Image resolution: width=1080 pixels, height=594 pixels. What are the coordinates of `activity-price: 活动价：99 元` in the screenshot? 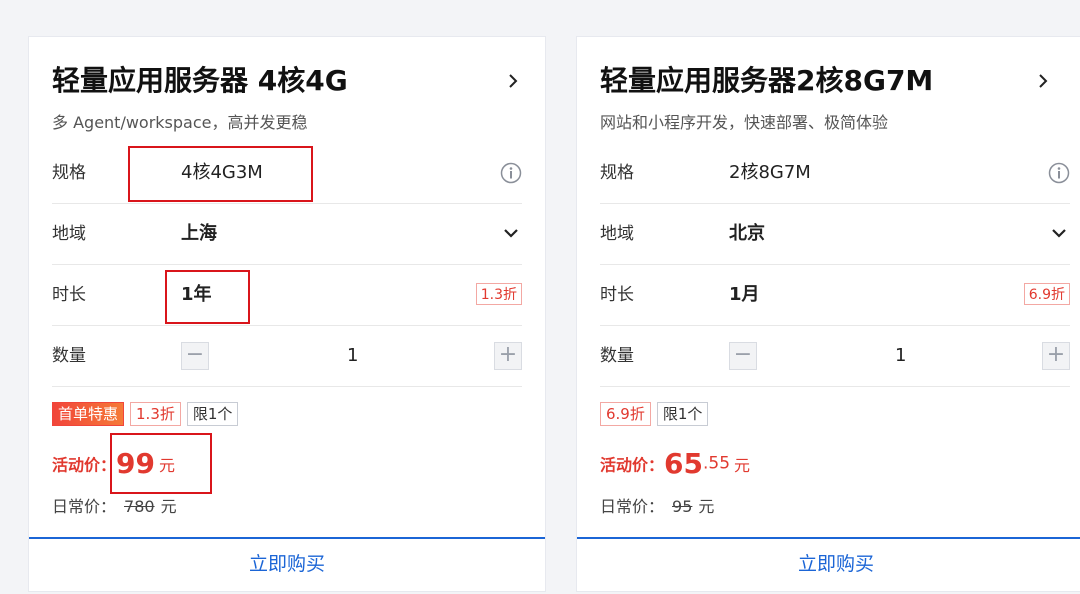 It's located at (113, 467).